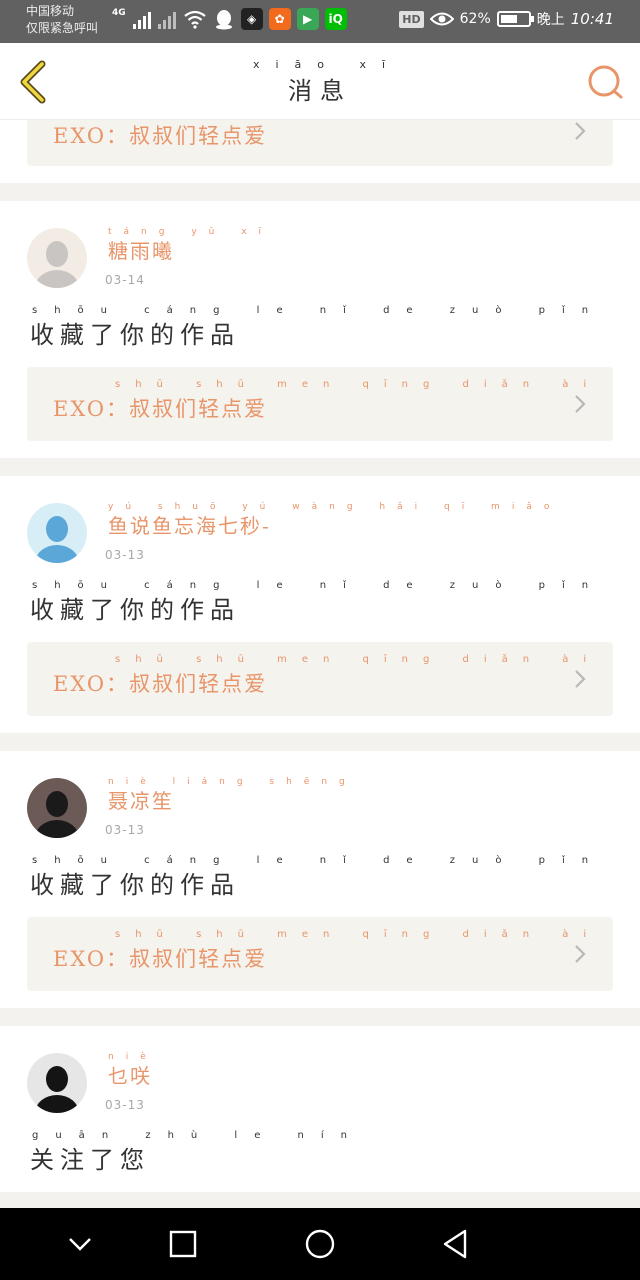 The width and height of the screenshot is (640, 1280). Describe the element at coordinates (279, 19) in the screenshot. I see `shop-app-icon: ✿` at that location.